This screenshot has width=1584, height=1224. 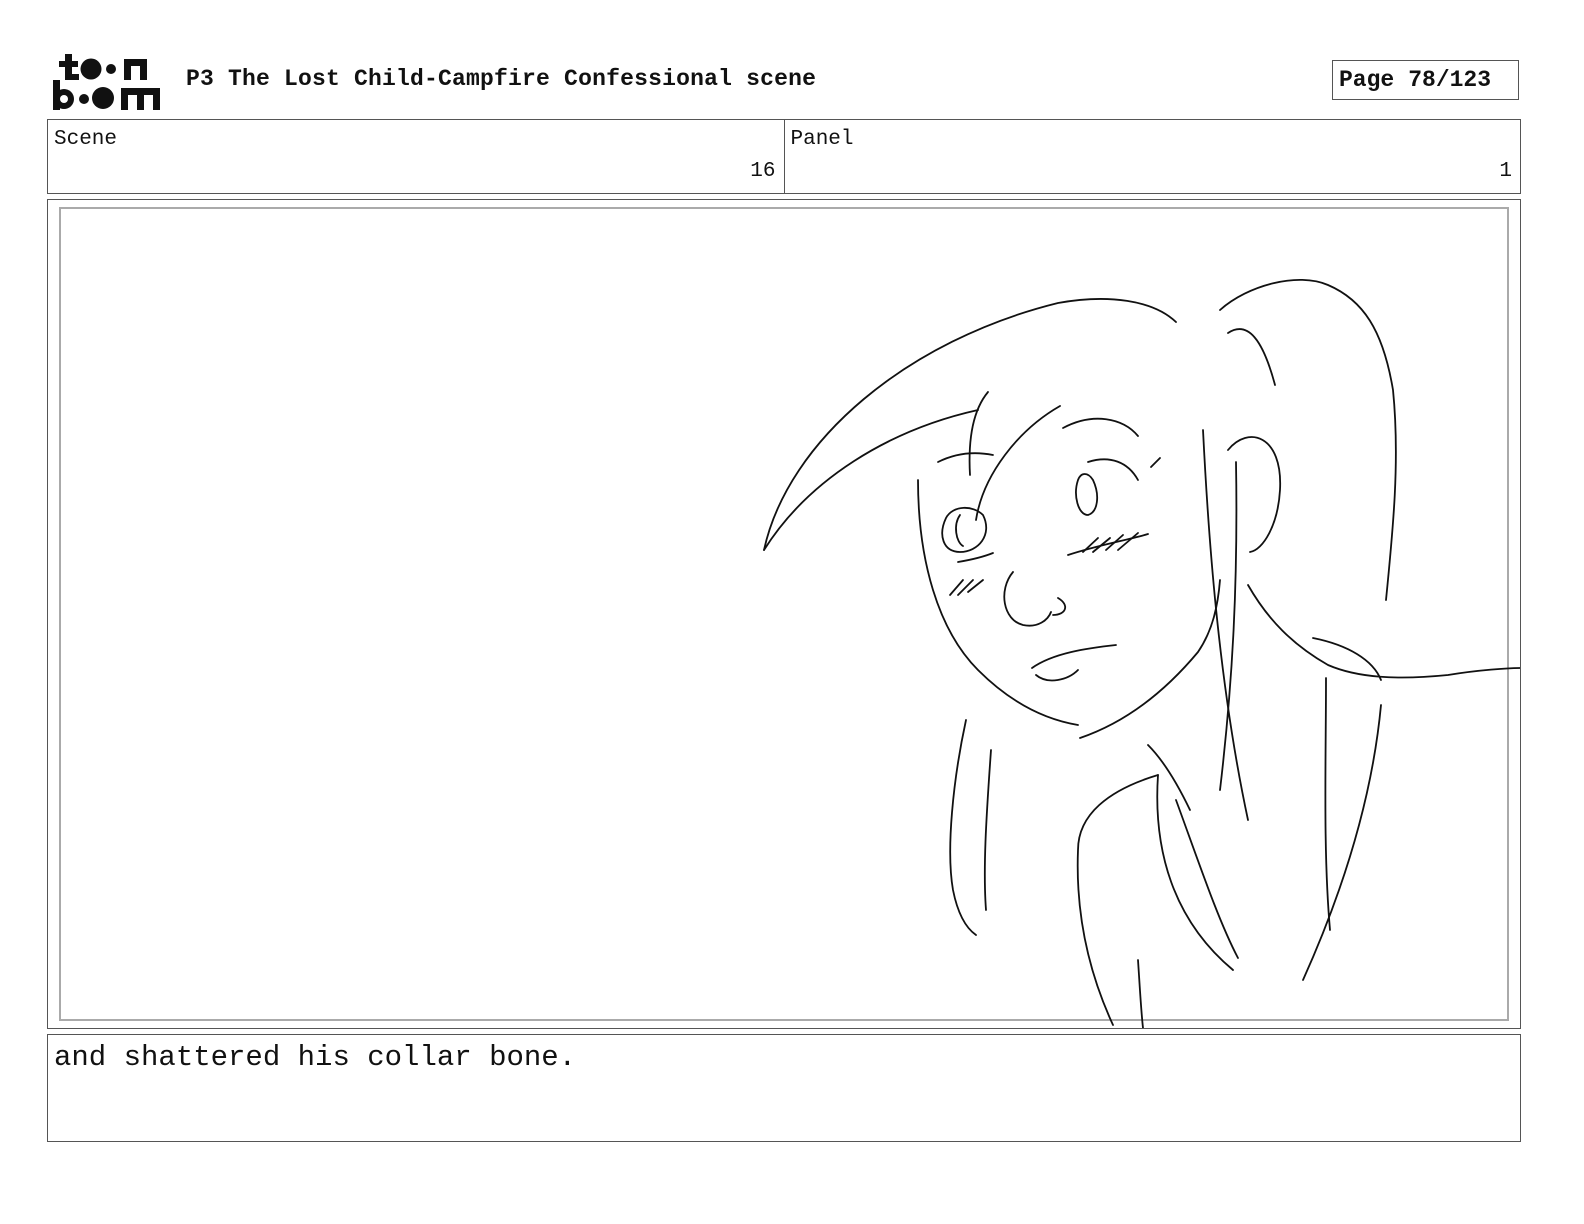 I want to click on dialogue-box: and shattered his collar bone., so click(x=784, y=1088).